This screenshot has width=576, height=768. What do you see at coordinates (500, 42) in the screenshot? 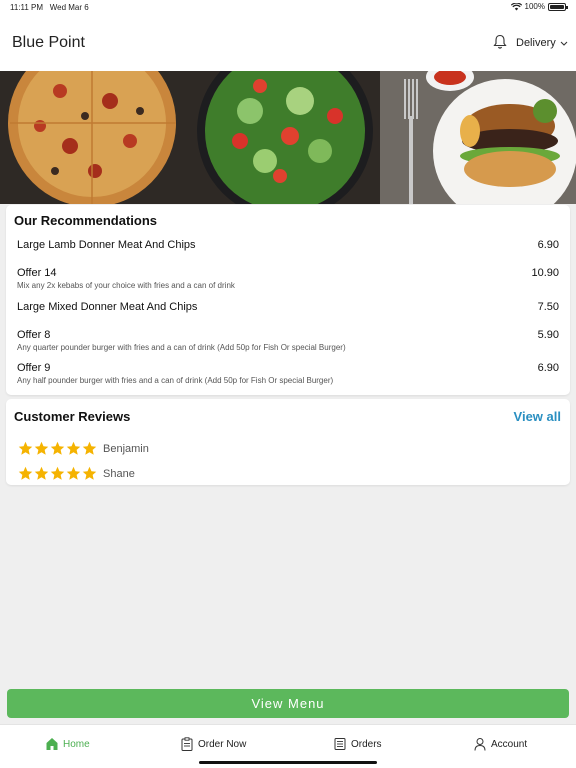
I see `bell-icon` at bounding box center [500, 42].